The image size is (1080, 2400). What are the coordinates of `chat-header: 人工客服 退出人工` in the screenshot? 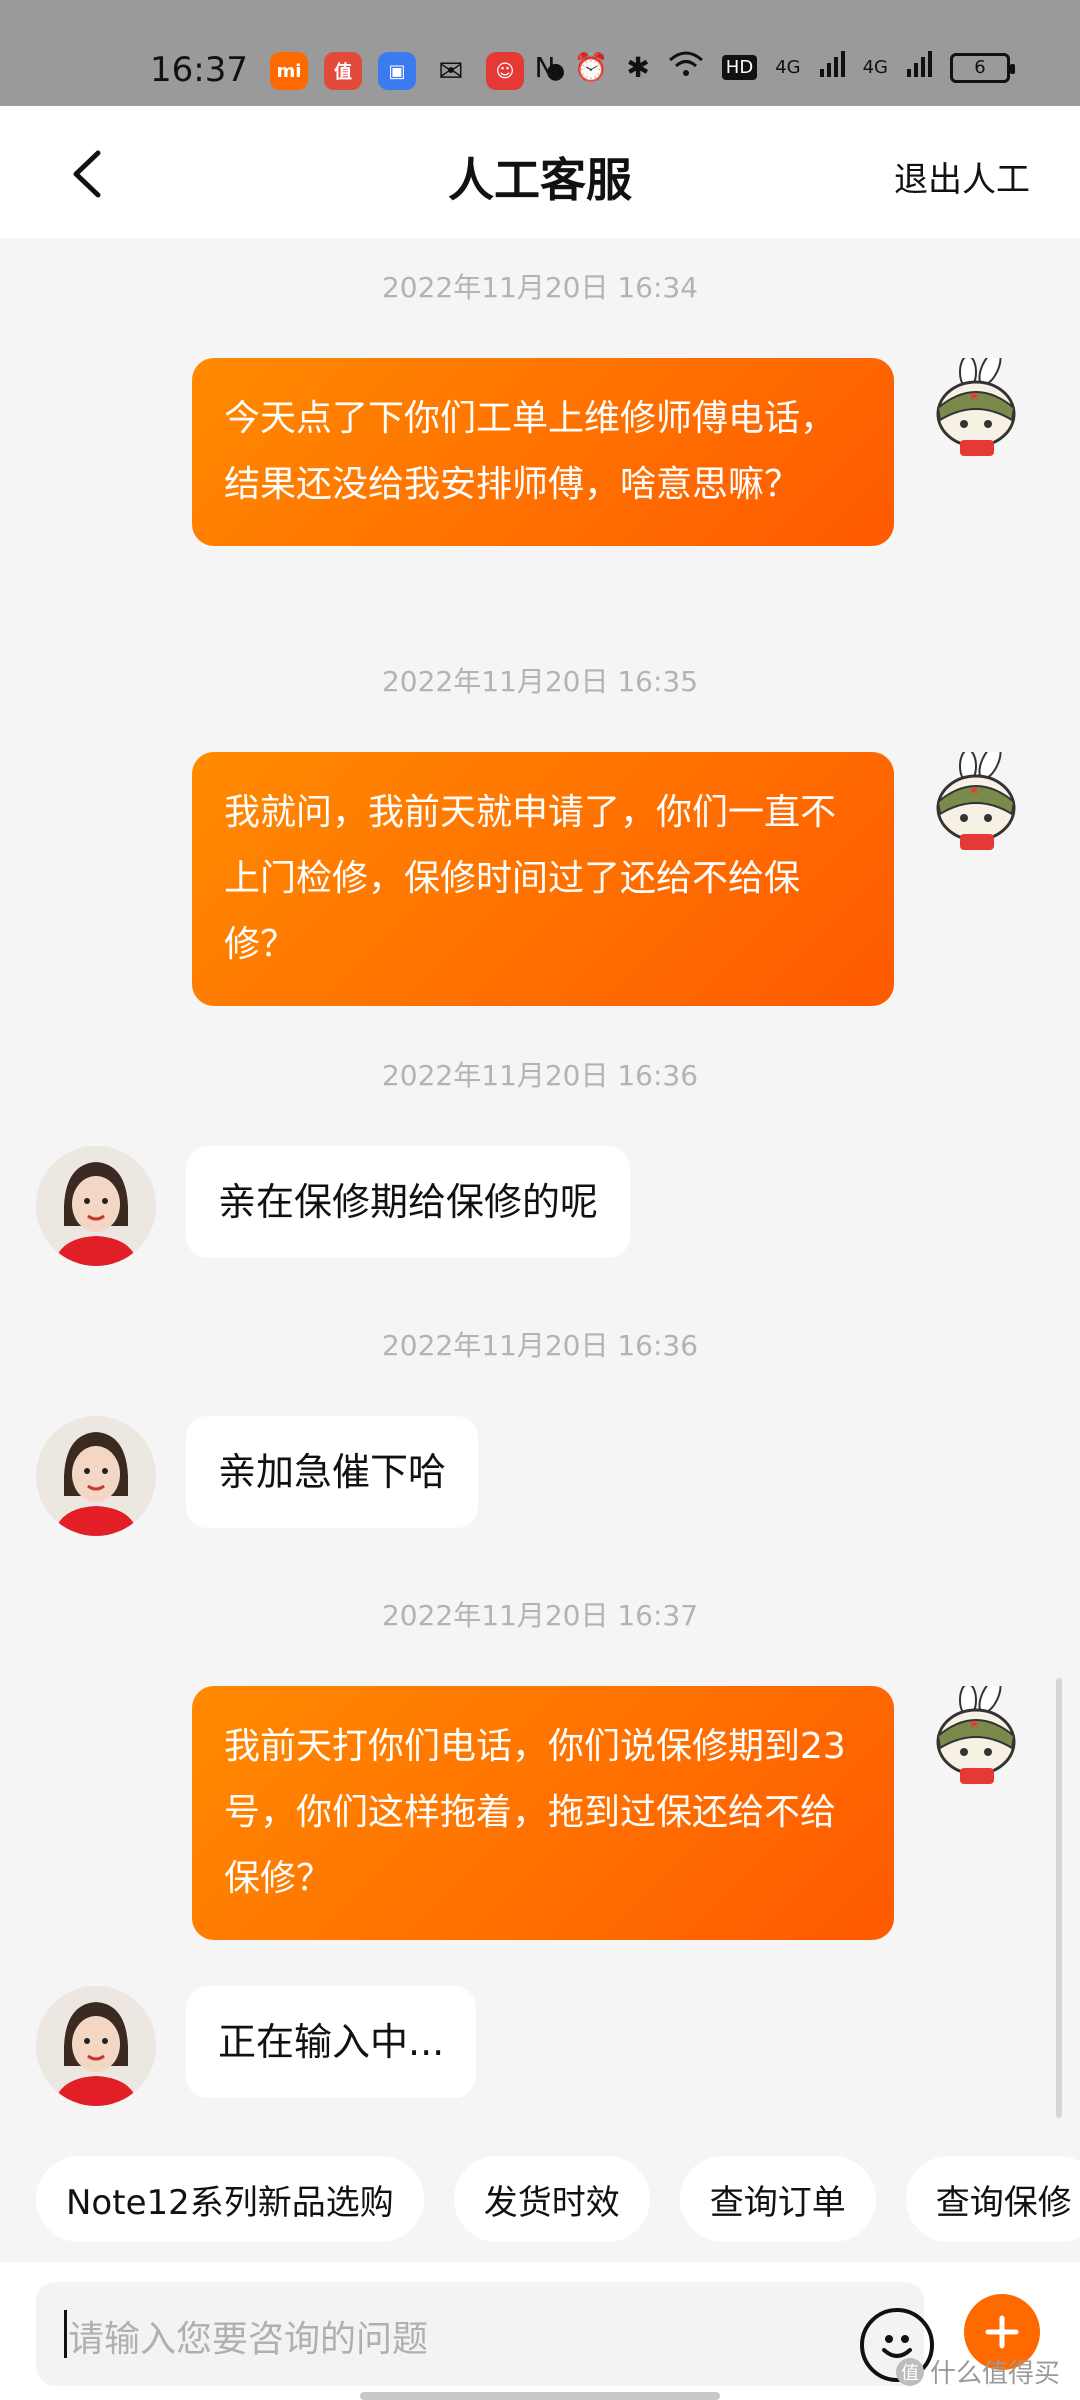 It's located at (540, 172).